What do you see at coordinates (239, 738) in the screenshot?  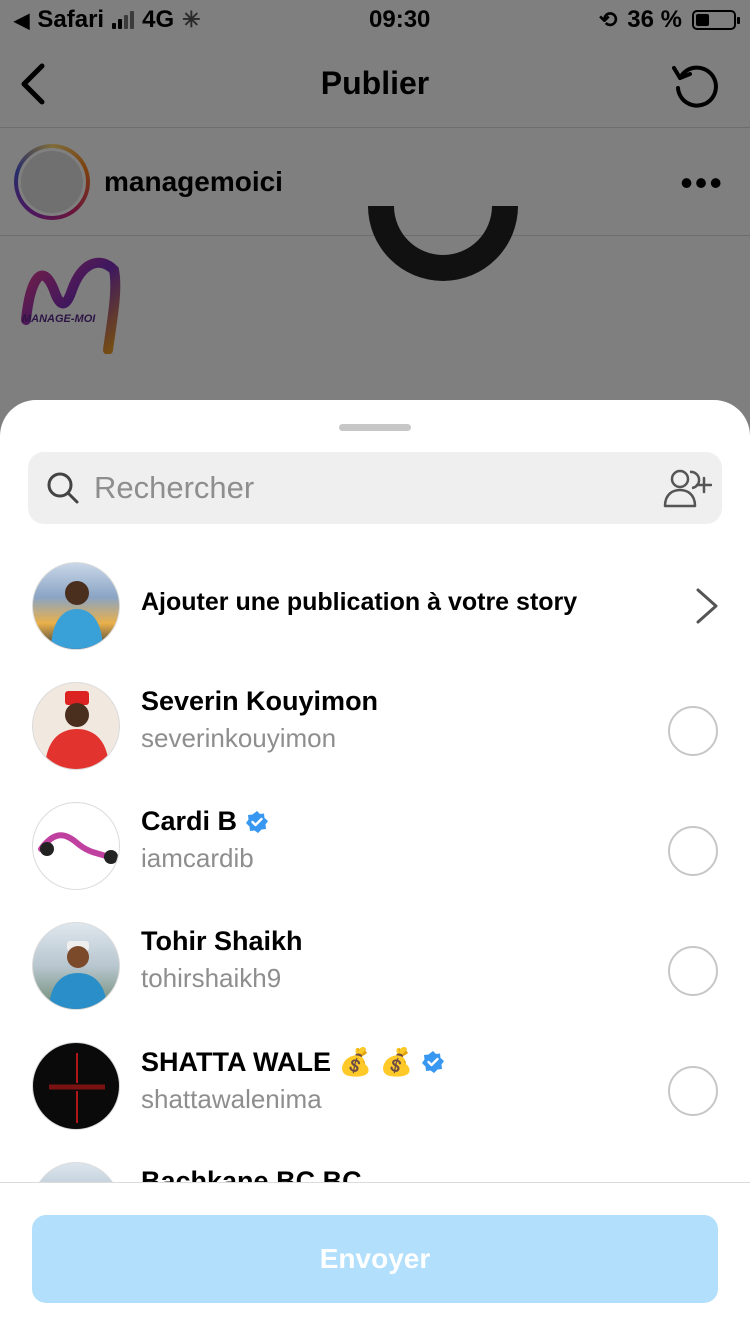 I see `recipient-username: severinkouyimon` at bounding box center [239, 738].